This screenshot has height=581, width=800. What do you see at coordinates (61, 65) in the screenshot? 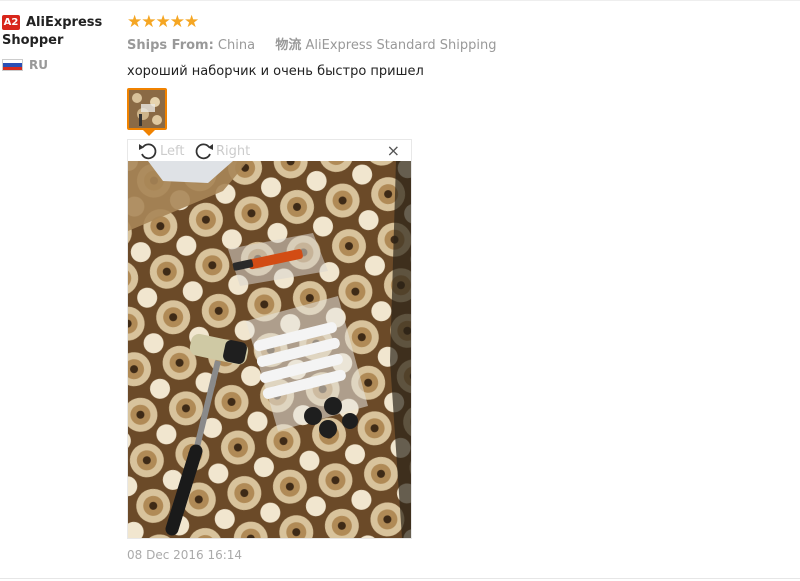
I see `reviewer-country: RU` at bounding box center [61, 65].